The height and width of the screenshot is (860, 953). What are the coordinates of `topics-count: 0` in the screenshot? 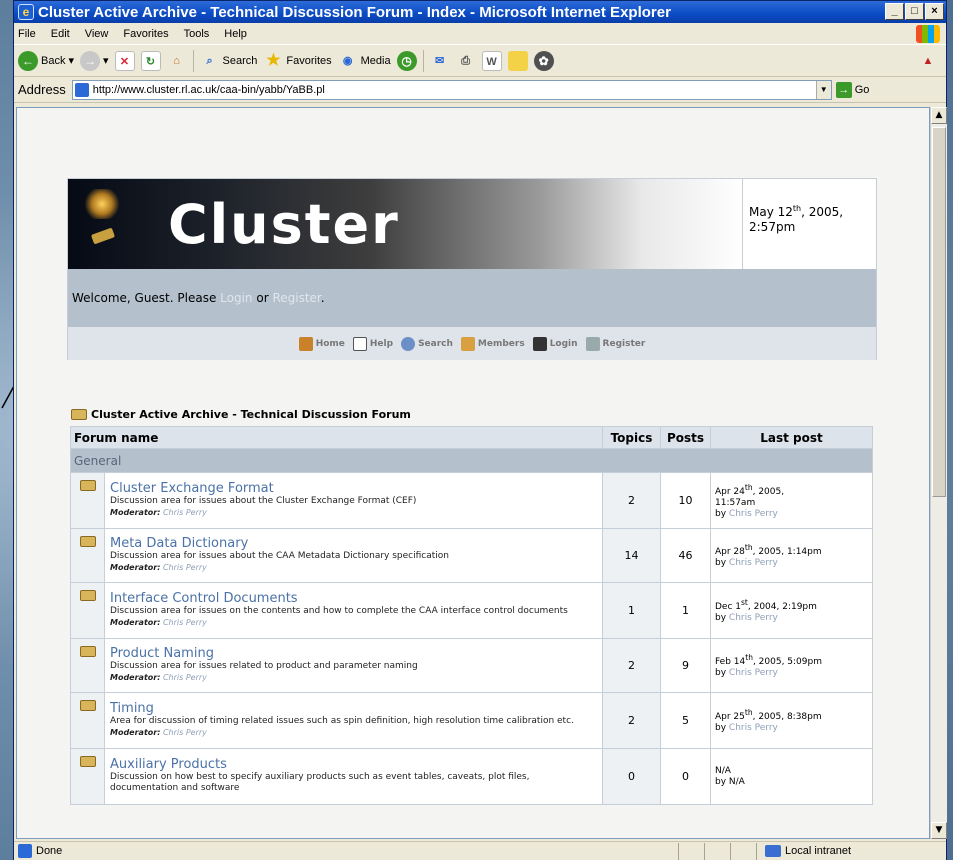 It's located at (631, 776).